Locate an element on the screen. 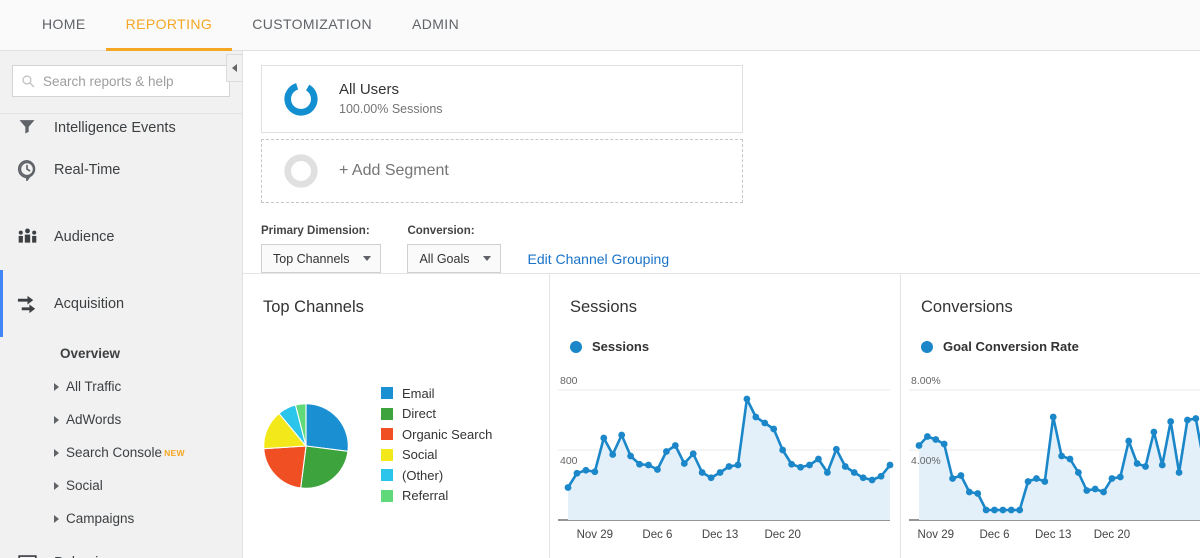 The height and width of the screenshot is (558, 1200). conversions-line-chart: 4.00% 8.00% Nov 29 Dec 6 Dec 13 Dec 20 is located at coordinates (1054, 458).